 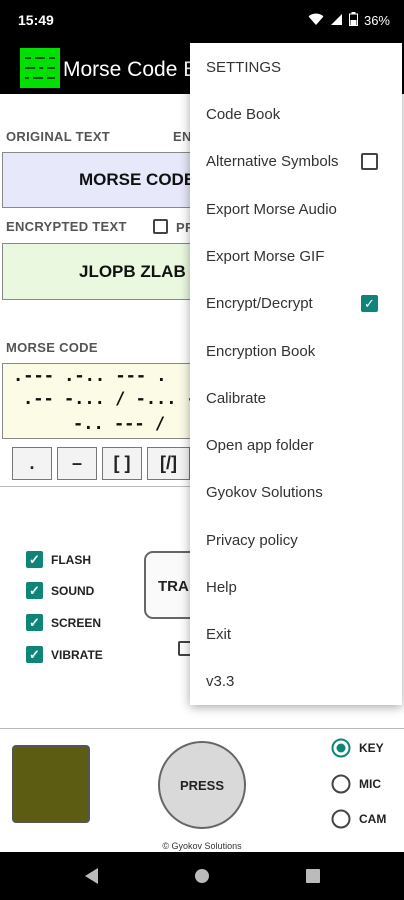 What do you see at coordinates (202, 21) in the screenshot?
I see `status-bar: 15:49 36%` at bounding box center [202, 21].